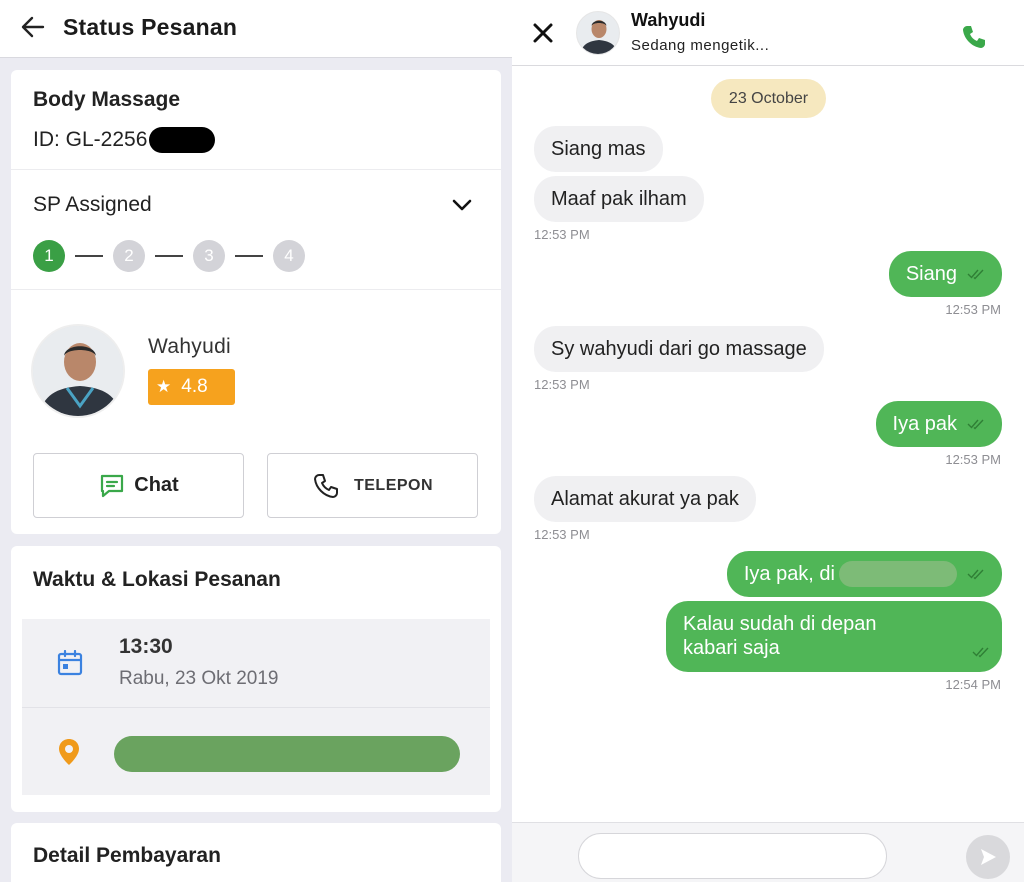  I want to click on provider-name: Wahyudi, so click(190, 346).